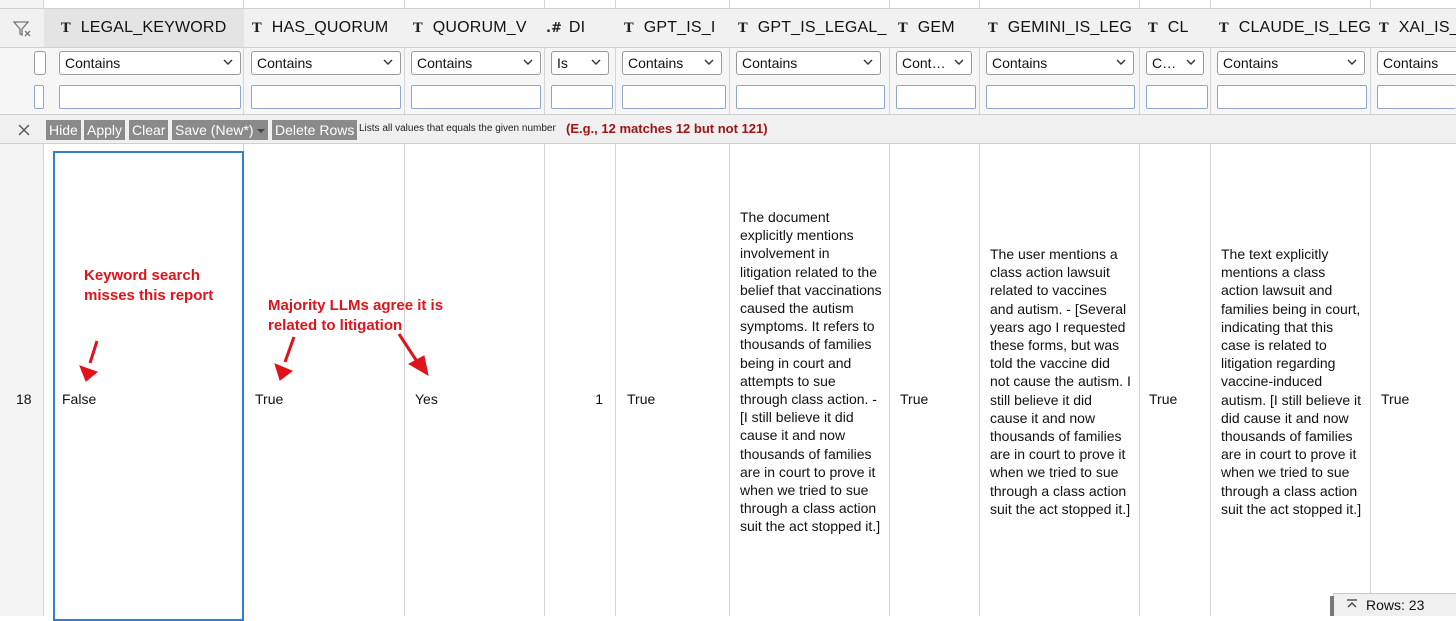 This screenshot has width=1456, height=621. What do you see at coordinates (1352, 605) in the screenshot?
I see `scroll-top-icon` at bounding box center [1352, 605].